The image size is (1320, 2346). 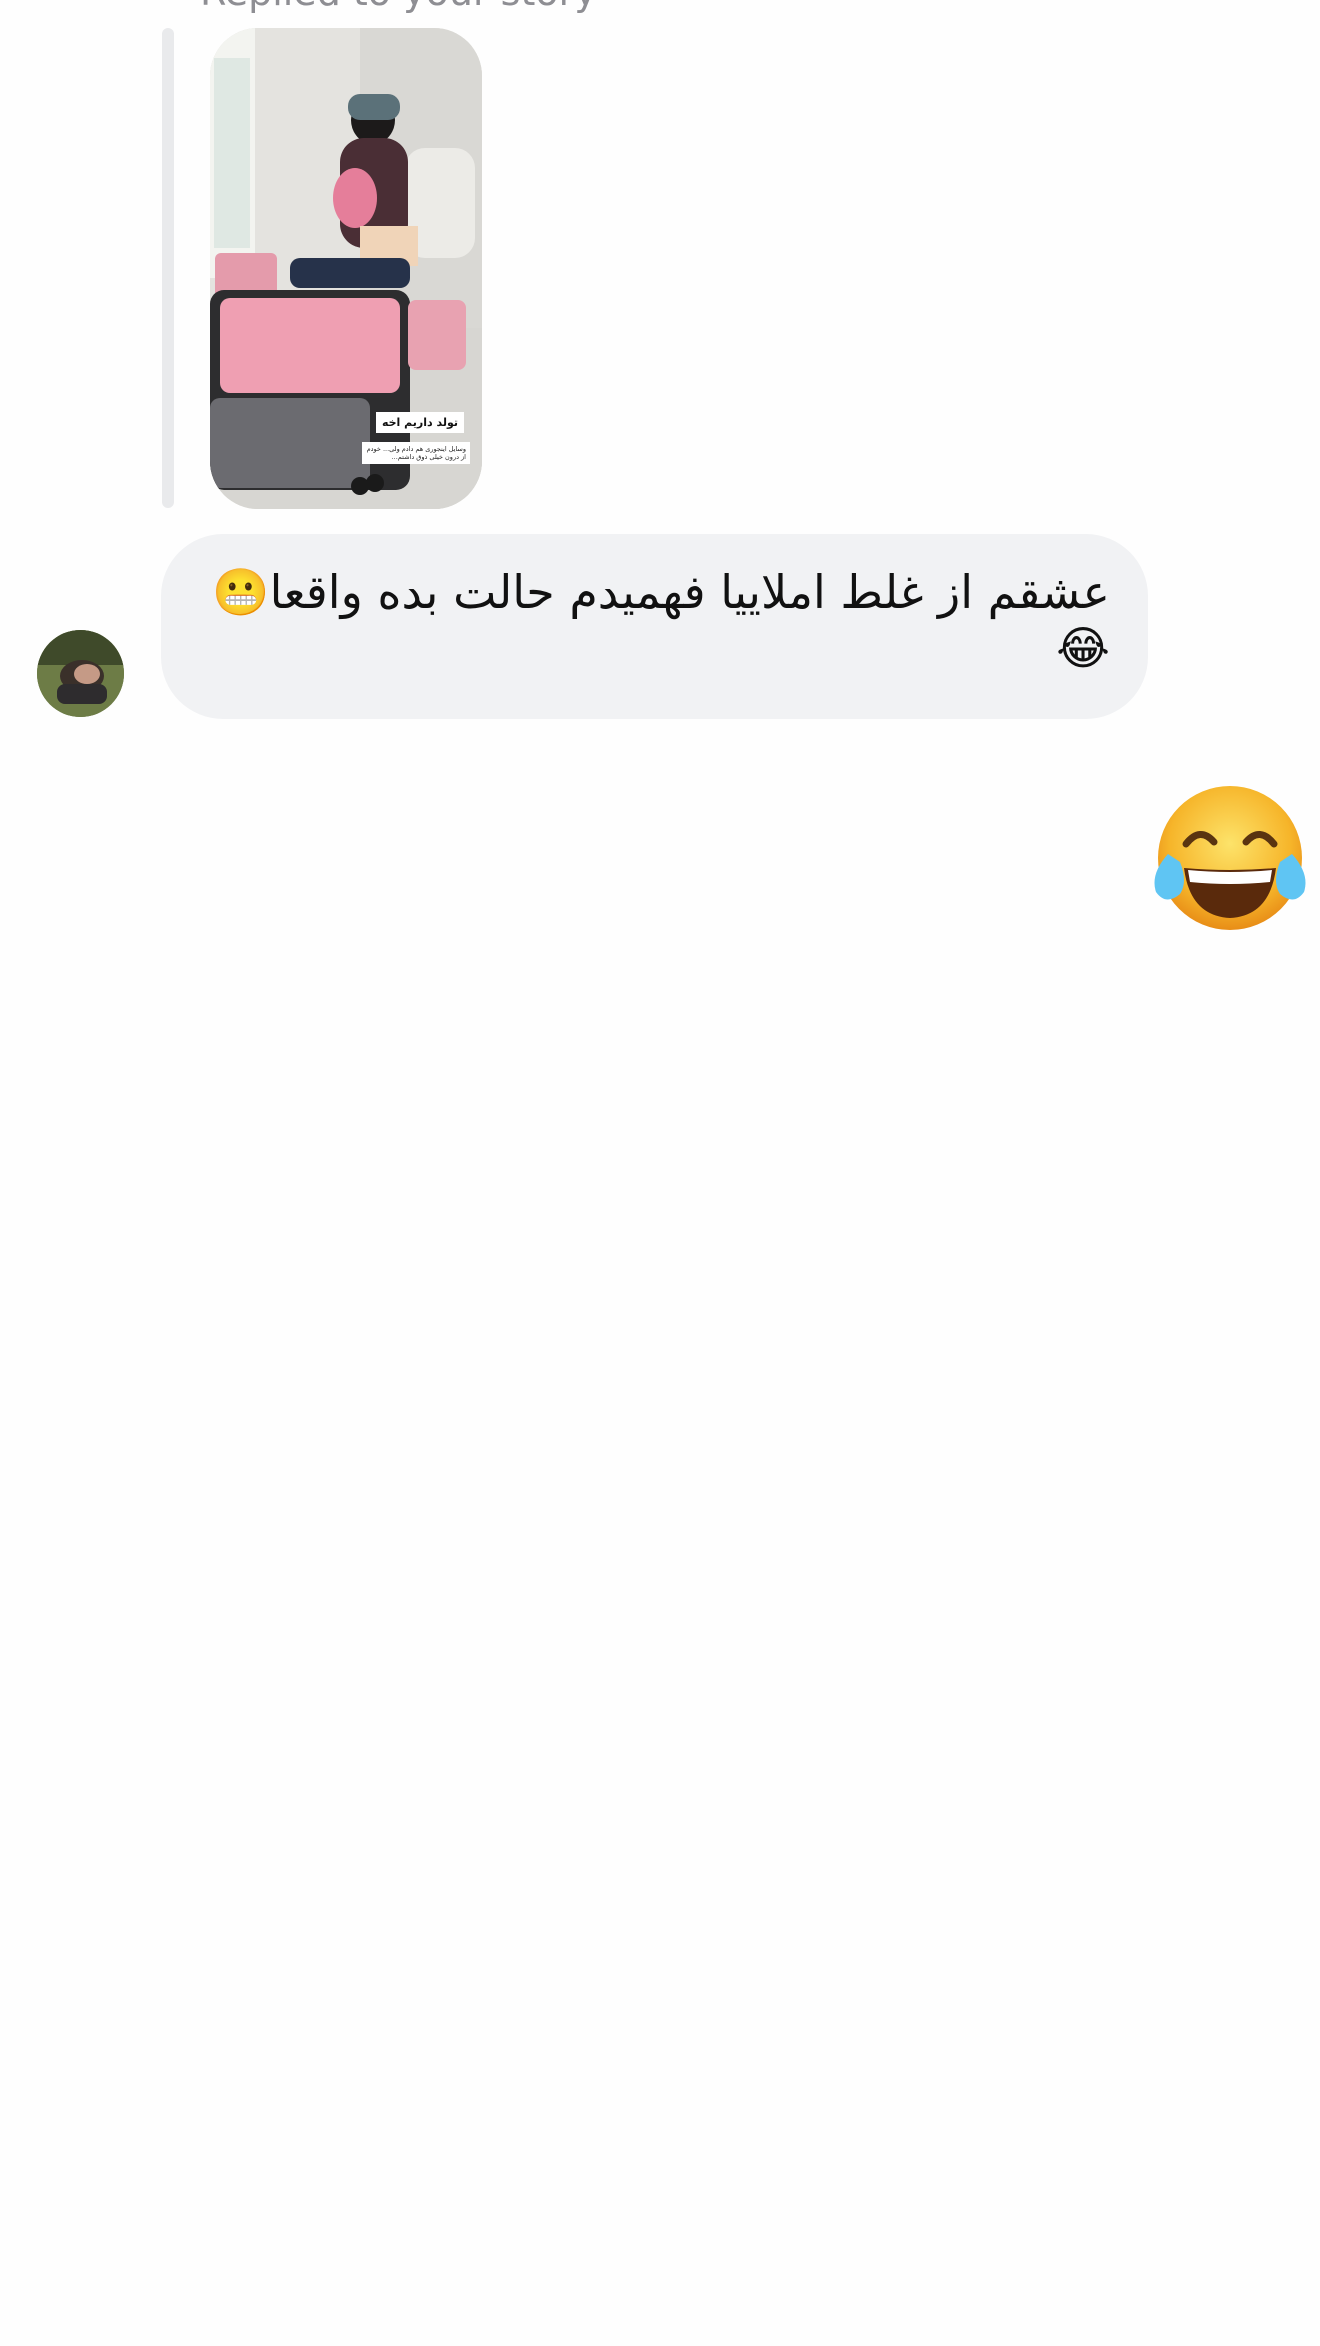 What do you see at coordinates (168, 268) in the screenshot?
I see `story-reply-bar` at bounding box center [168, 268].